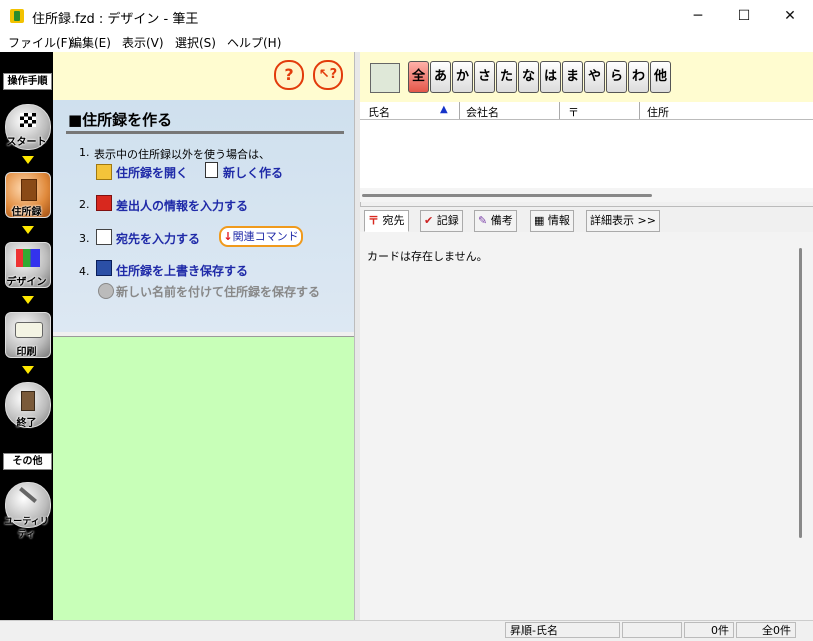  What do you see at coordinates (462, 77) in the screenshot?
I see `kana-ka-button: か` at bounding box center [462, 77].